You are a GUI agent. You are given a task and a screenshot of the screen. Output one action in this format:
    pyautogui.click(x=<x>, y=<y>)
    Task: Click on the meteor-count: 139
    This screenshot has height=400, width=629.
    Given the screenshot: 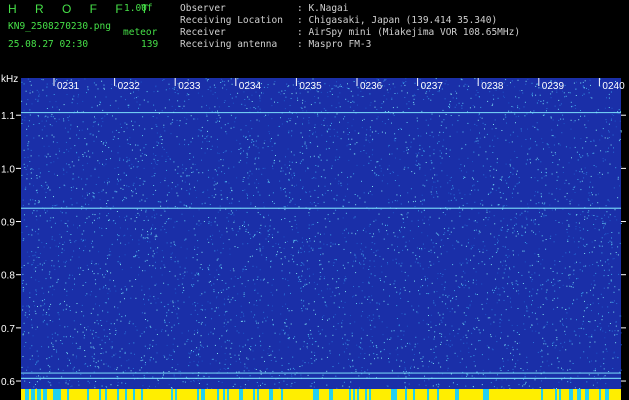 What is the action you would take?
    pyautogui.click(x=150, y=44)
    